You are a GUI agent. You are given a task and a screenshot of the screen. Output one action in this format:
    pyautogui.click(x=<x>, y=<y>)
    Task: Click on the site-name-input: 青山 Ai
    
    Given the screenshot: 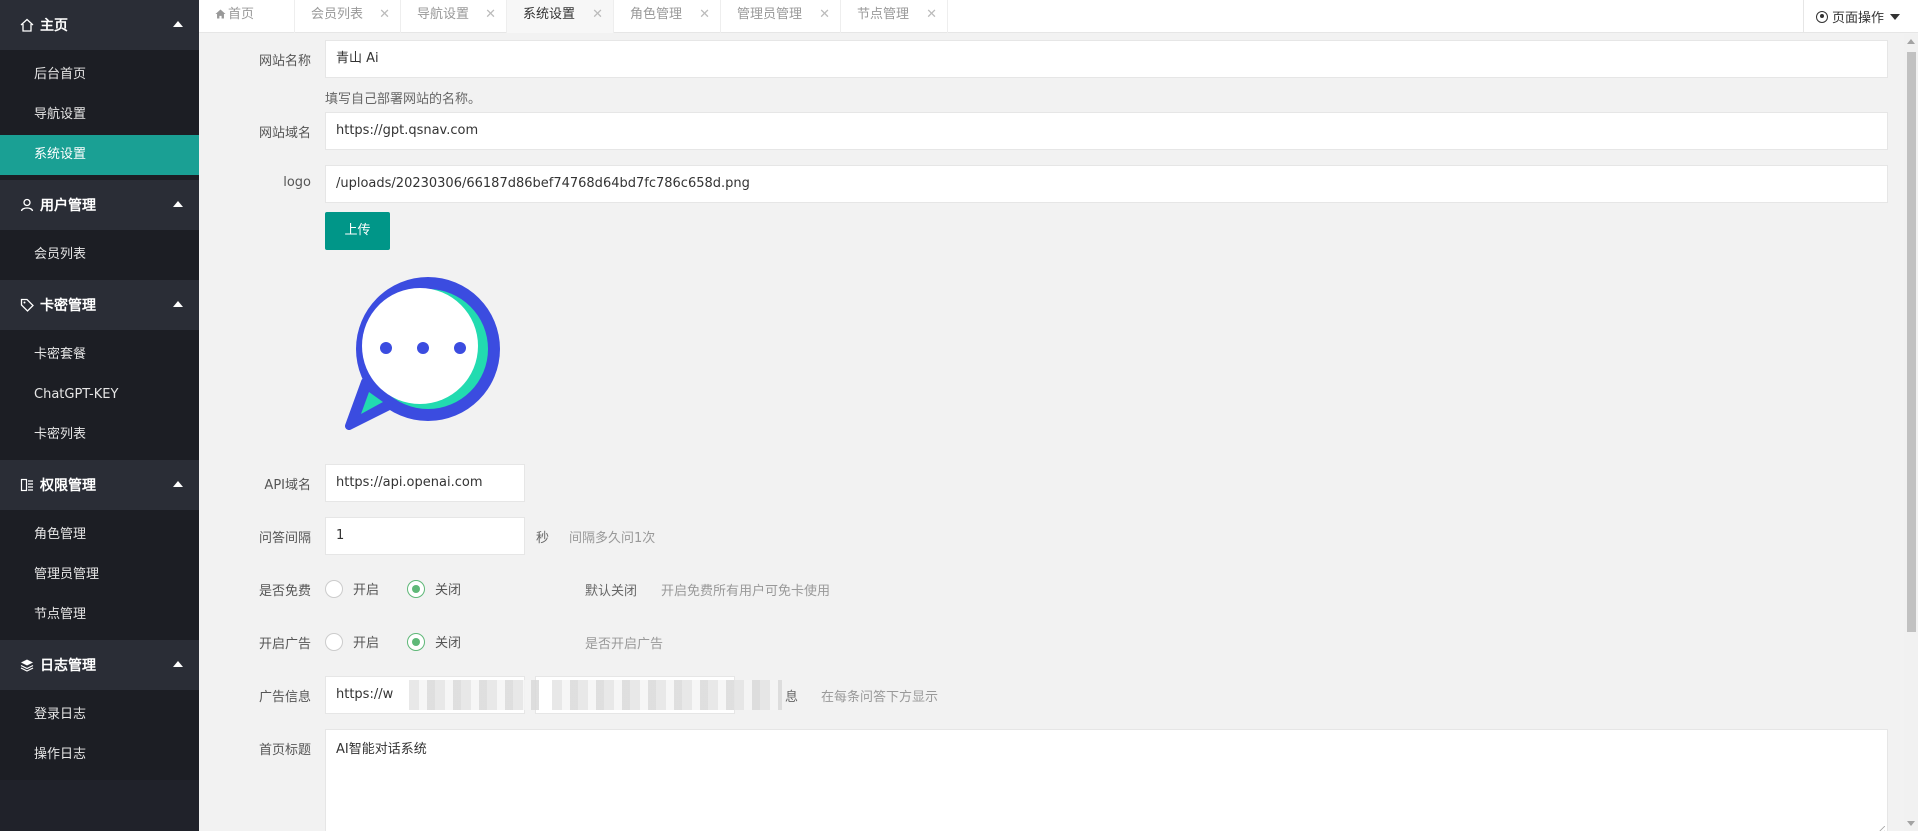 What is the action you would take?
    pyautogui.click(x=1106, y=59)
    